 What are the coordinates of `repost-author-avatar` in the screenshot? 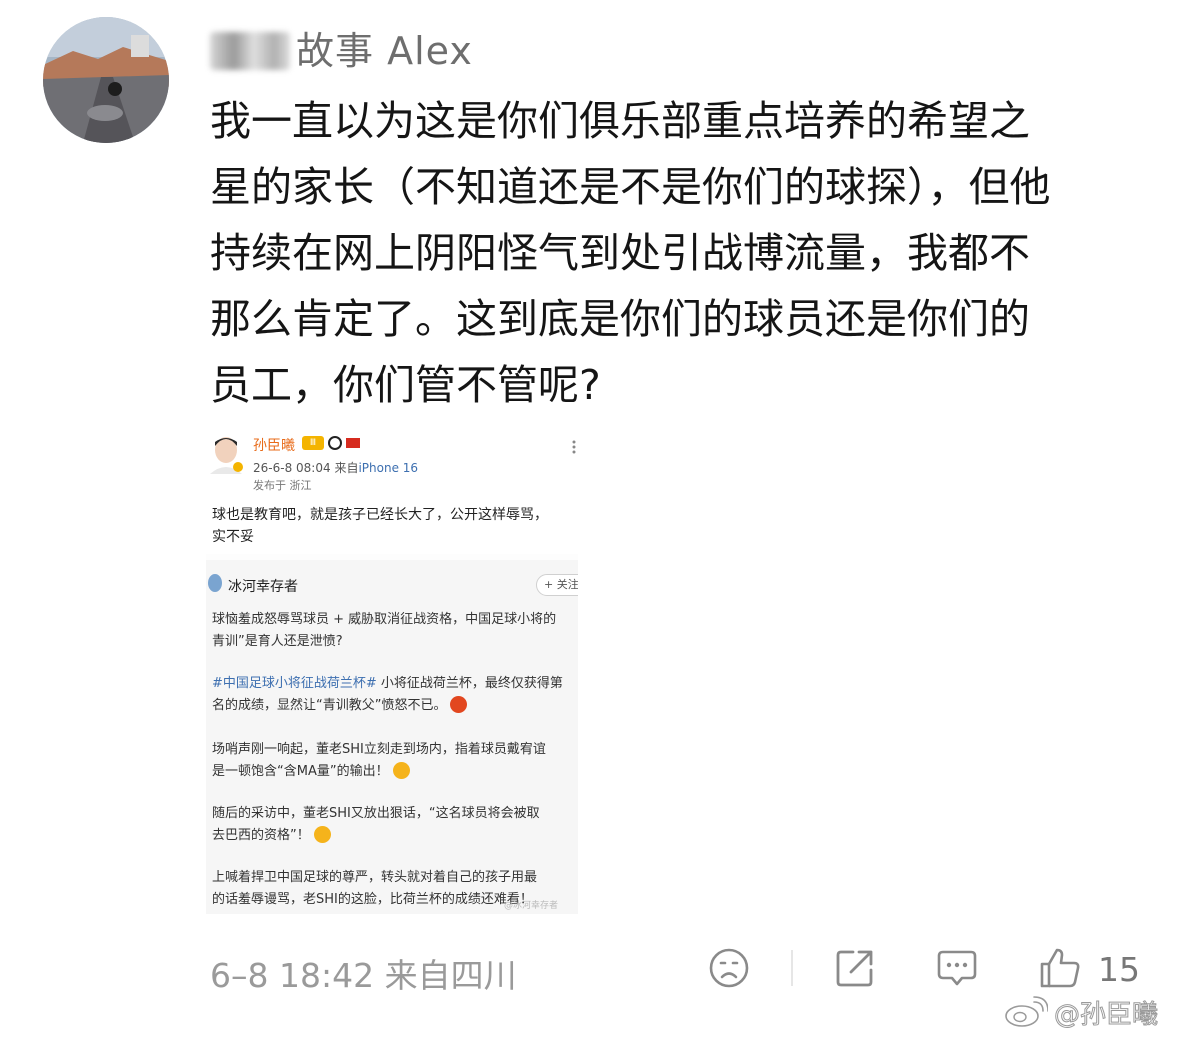 It's located at (215, 583).